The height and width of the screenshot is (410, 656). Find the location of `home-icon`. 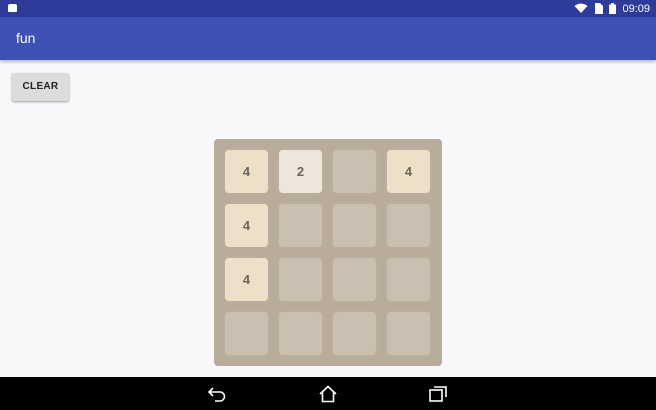

home-icon is located at coordinates (328, 394).